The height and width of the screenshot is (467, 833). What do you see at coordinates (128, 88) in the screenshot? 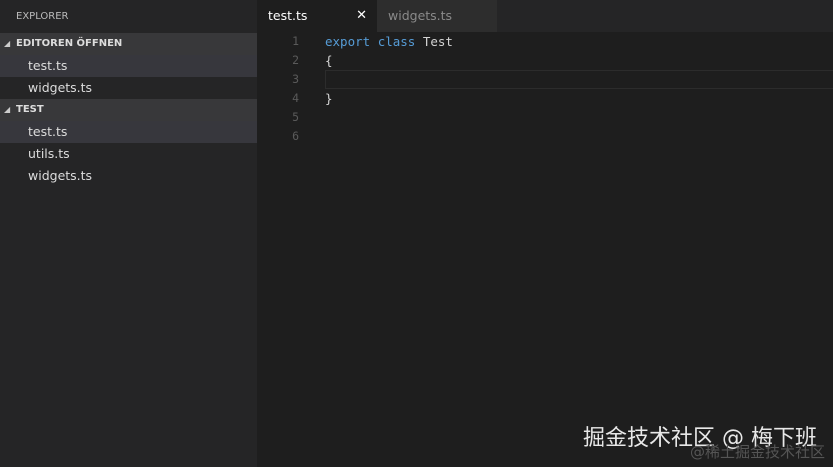
I see `open-editor-widgets-ts: widgets.ts` at bounding box center [128, 88].